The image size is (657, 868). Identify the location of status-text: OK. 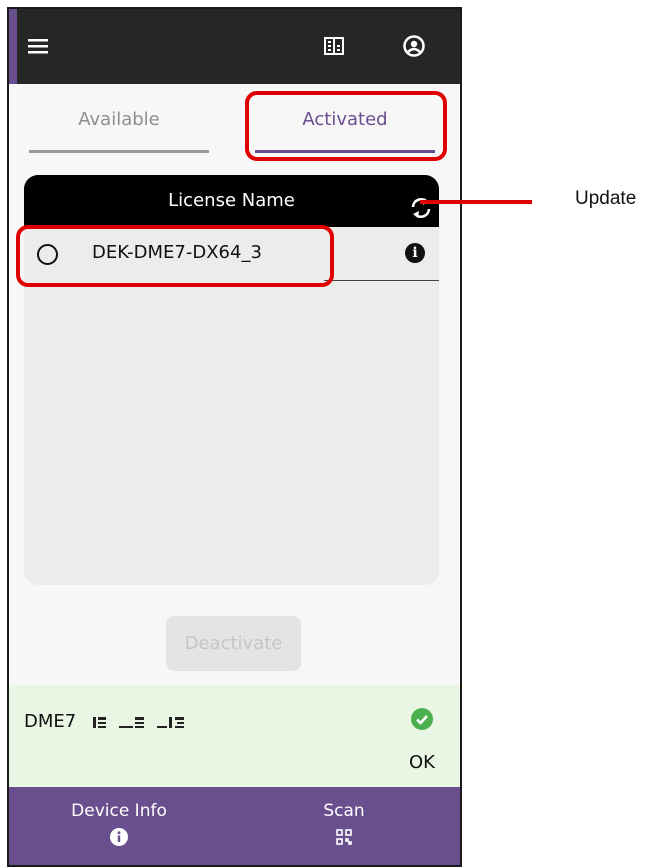
(422, 762).